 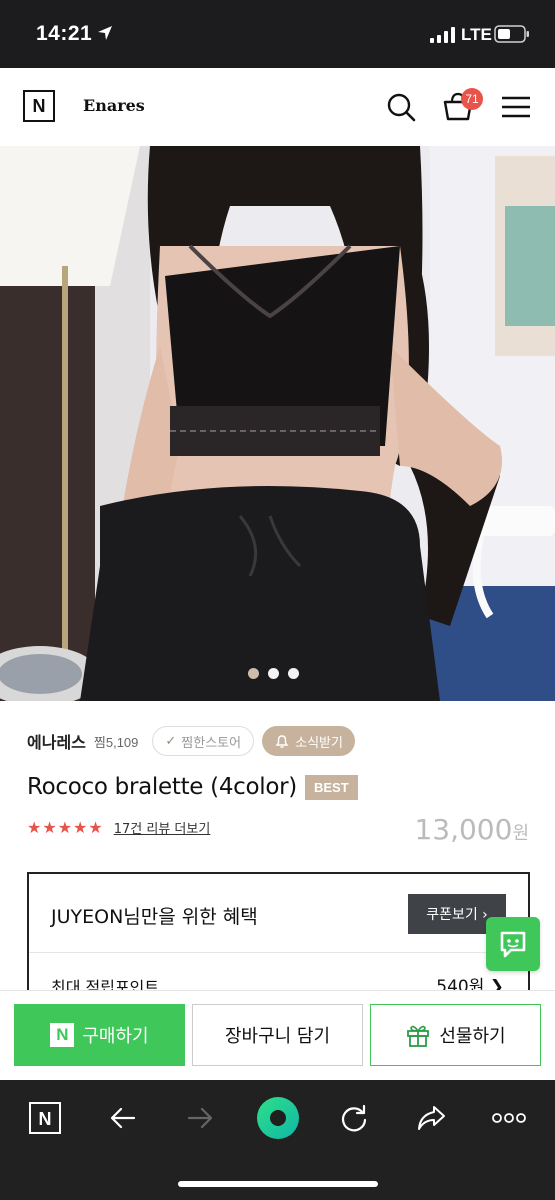 What do you see at coordinates (171, 741) in the screenshot?
I see `check-icon: ✓` at bounding box center [171, 741].